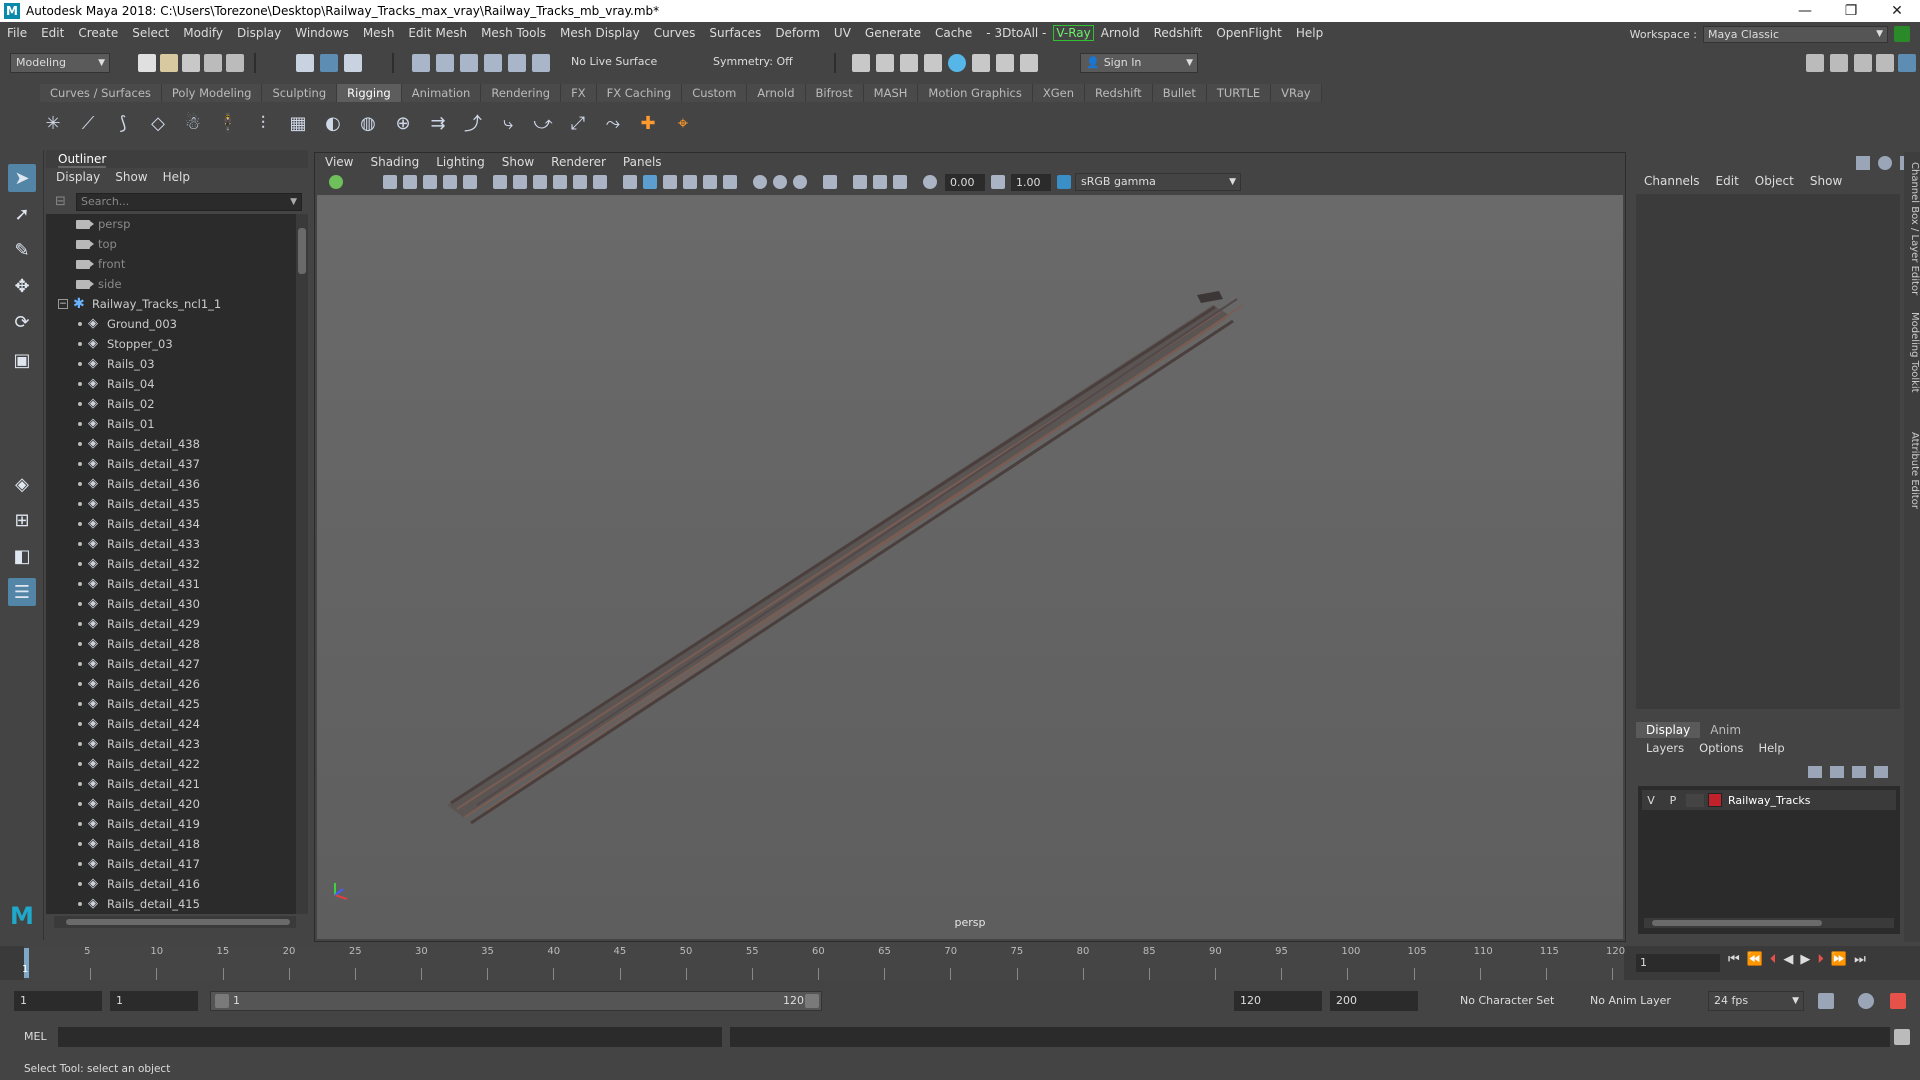  I want to click on menu-generate: Generate, so click(893, 33).